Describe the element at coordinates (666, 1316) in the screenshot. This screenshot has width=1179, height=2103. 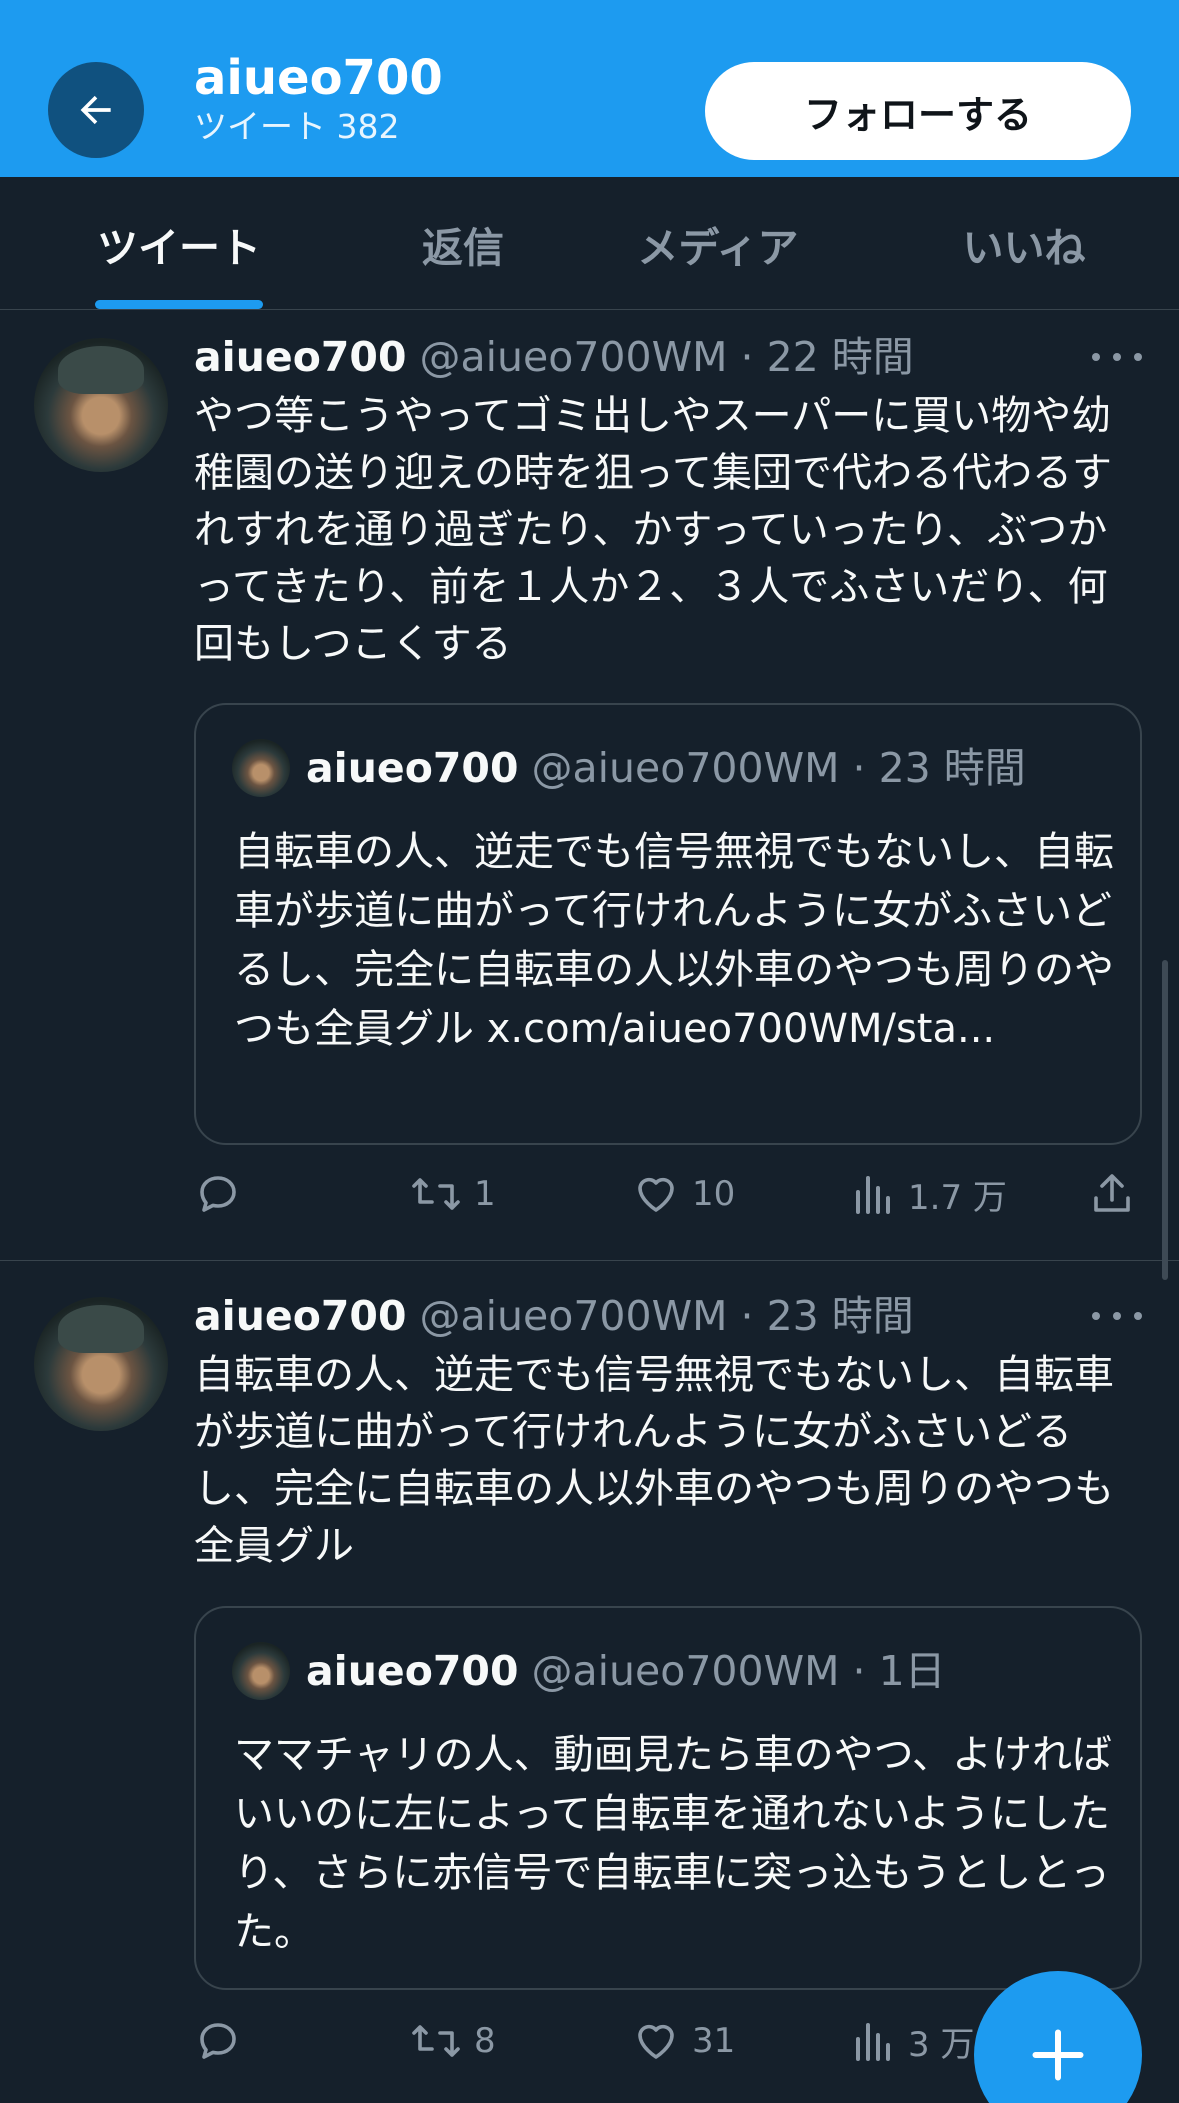
I see `tweet-handle-time: @aiueo700WM · 23 時間` at that location.